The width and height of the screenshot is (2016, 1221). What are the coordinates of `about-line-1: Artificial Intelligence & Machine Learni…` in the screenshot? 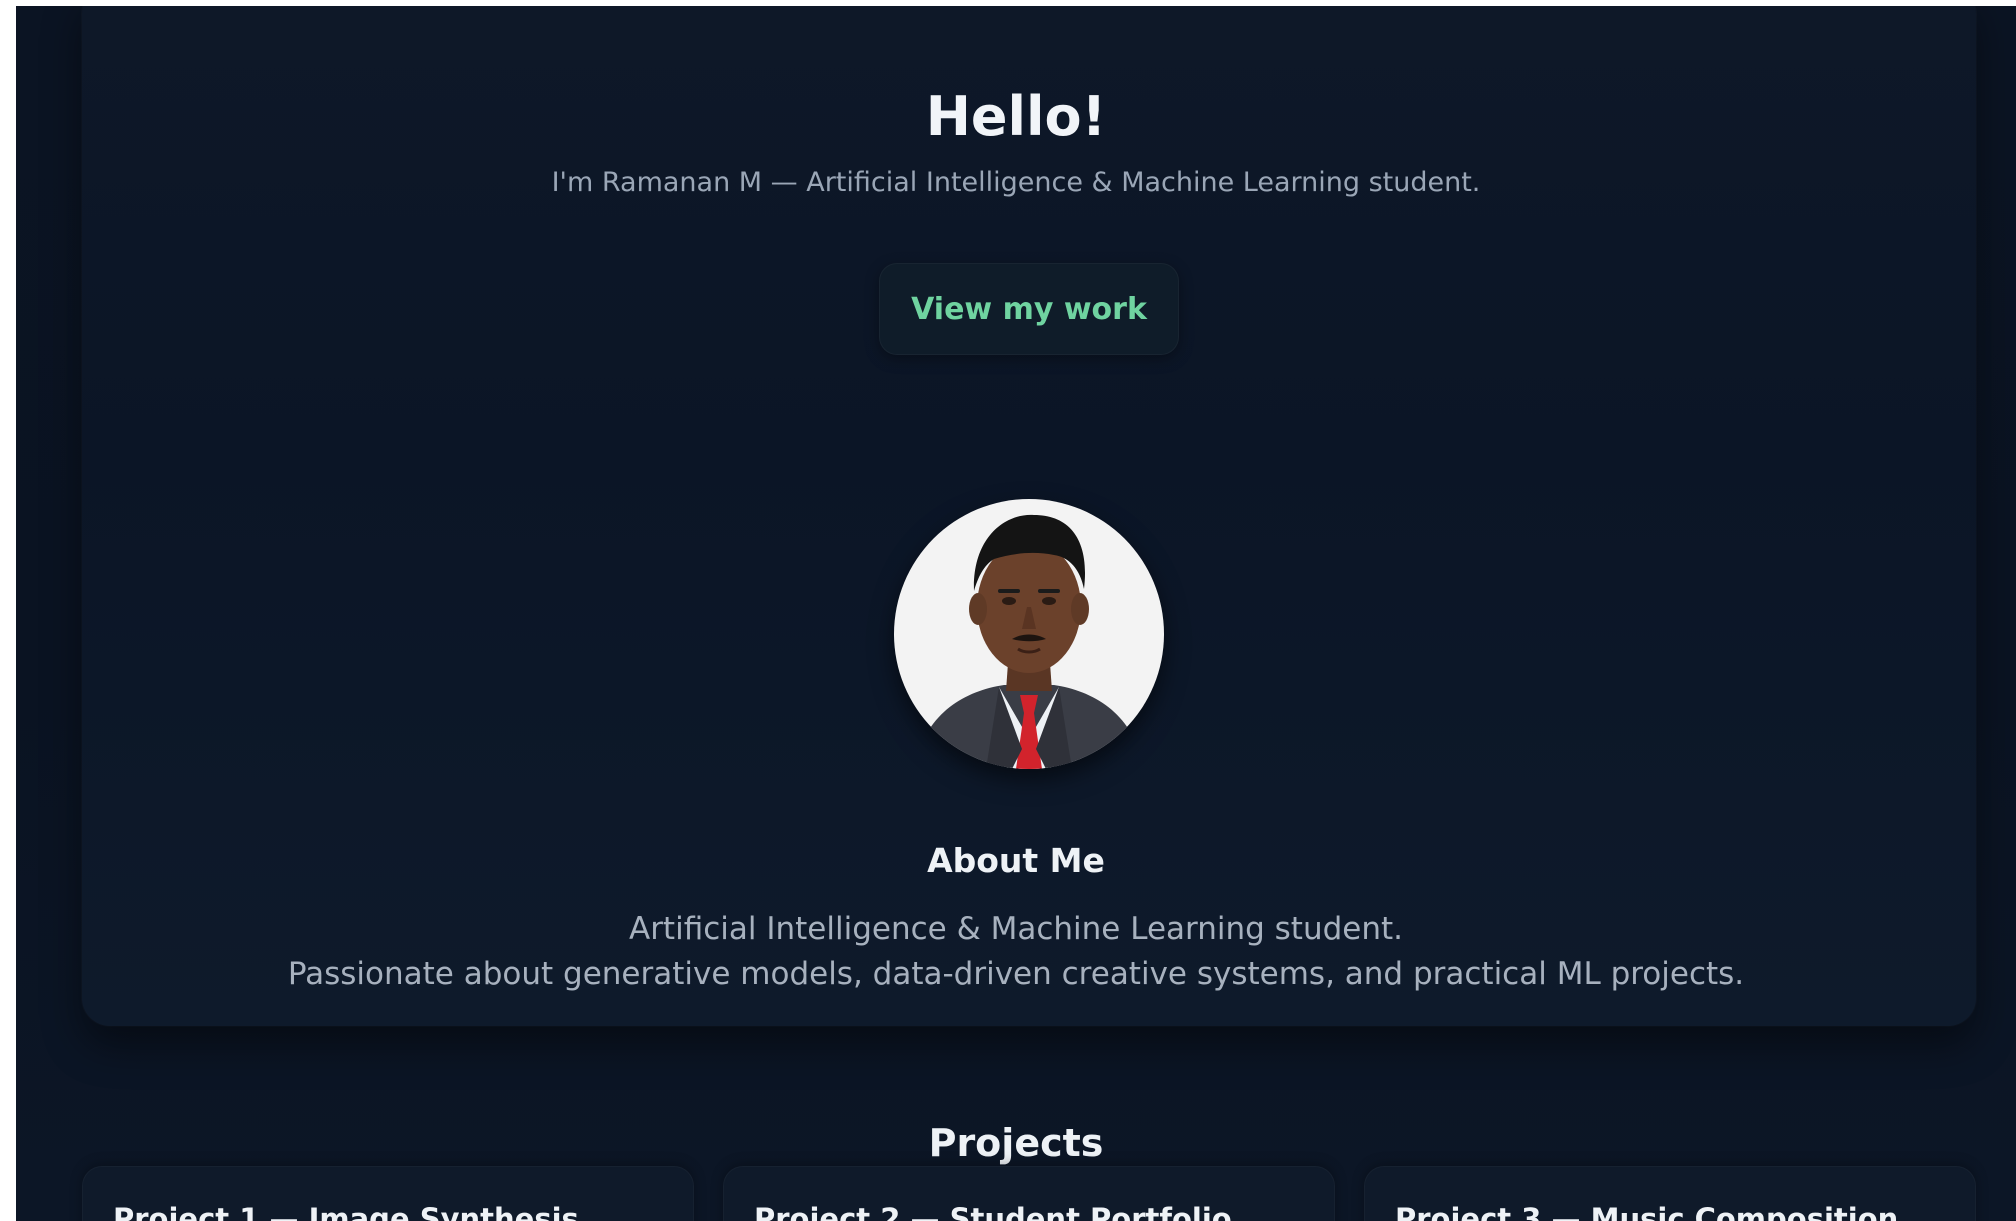 It's located at (1016, 929).